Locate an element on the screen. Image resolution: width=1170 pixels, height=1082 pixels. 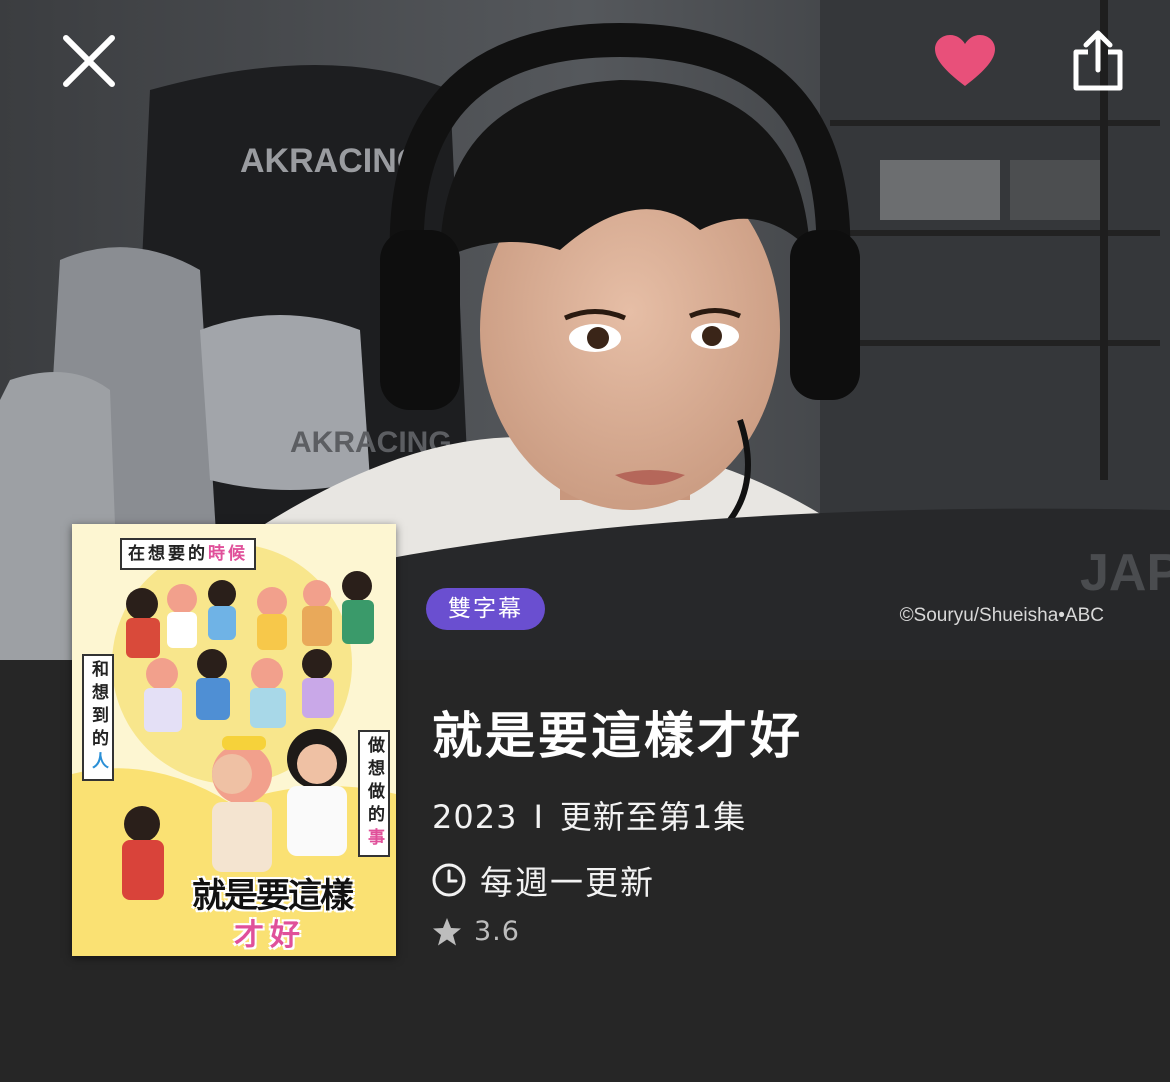
share-button is located at coordinates (1104, 65).